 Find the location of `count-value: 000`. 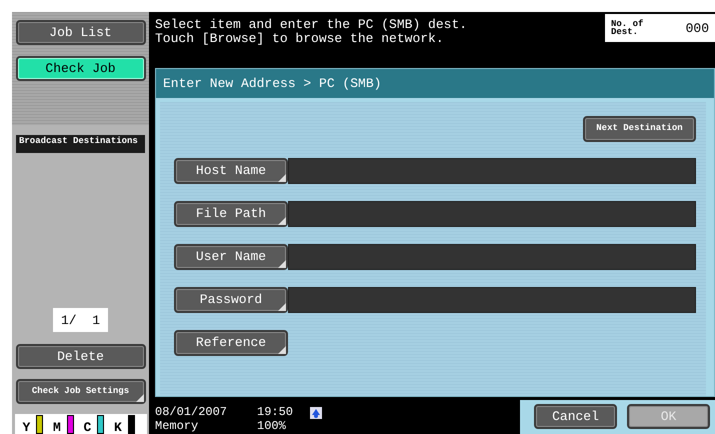

count-value: 000 is located at coordinates (697, 28).